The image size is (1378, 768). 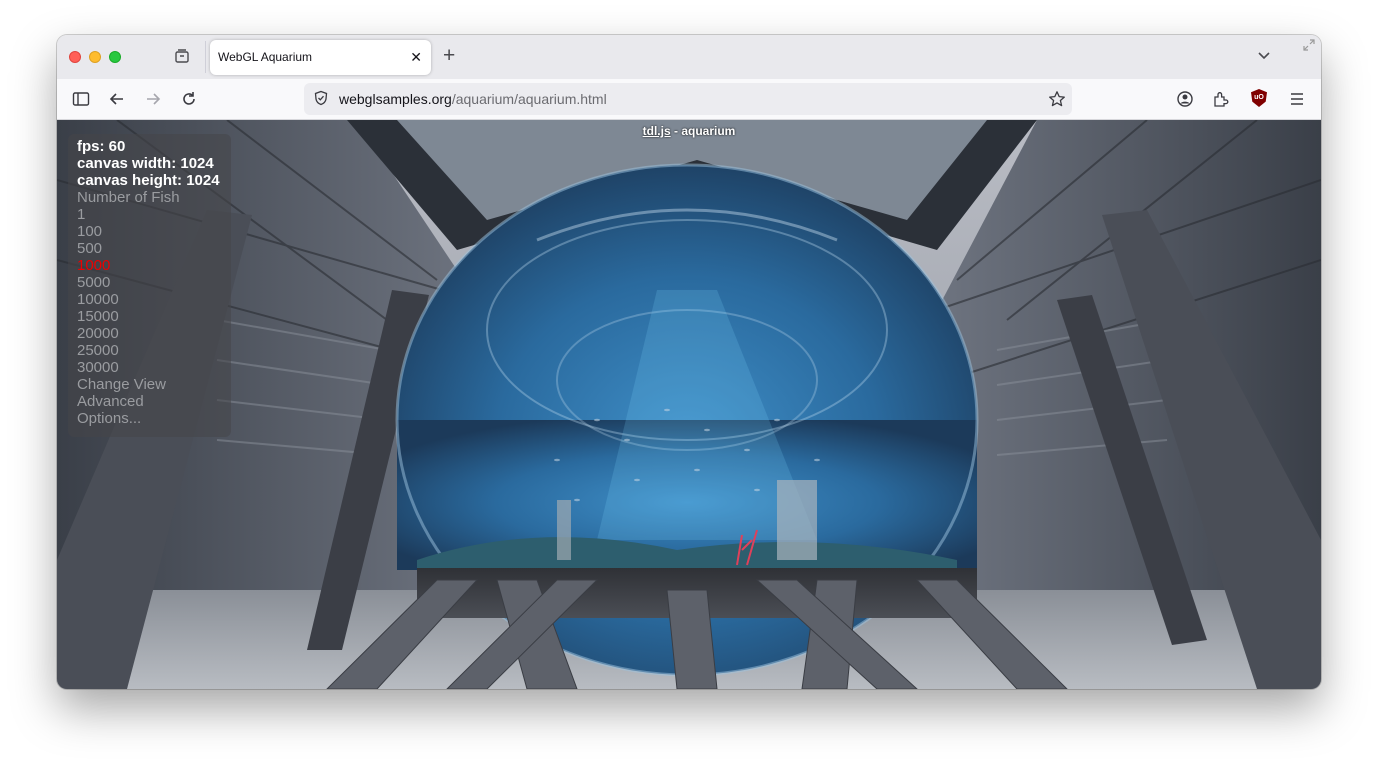 I want to click on minimize-window-button, so click(x=95, y=57).